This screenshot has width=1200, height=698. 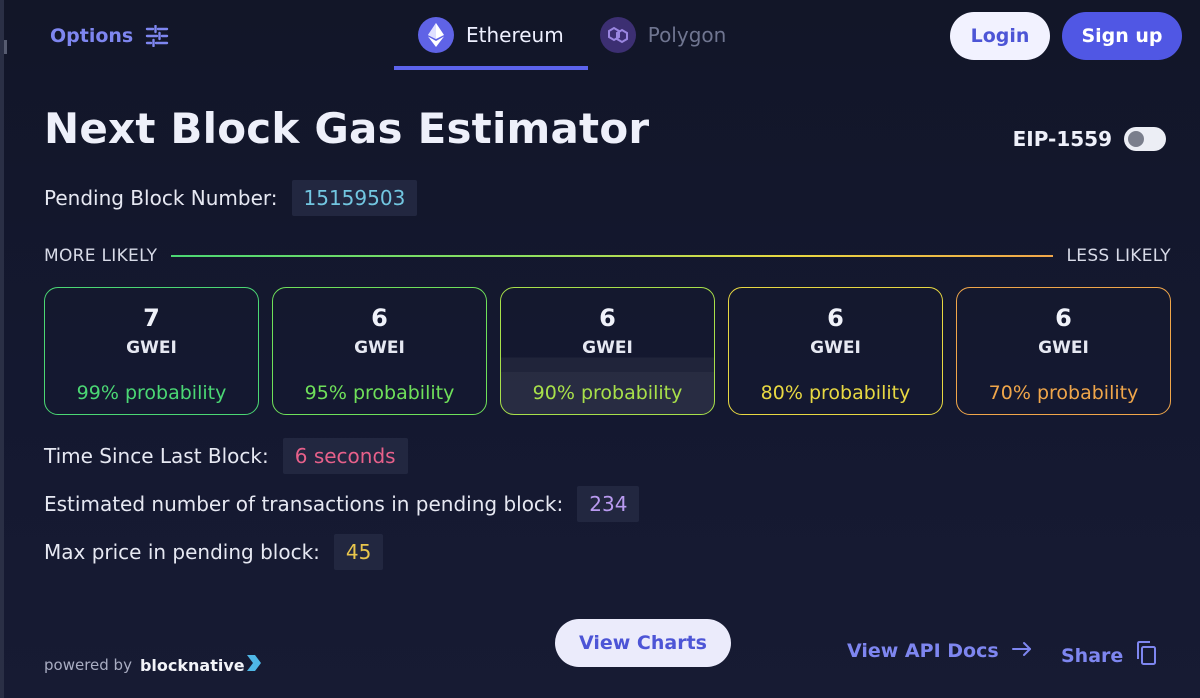 I want to click on max-price-row: Max price in pending block: 45, so click(x=214, y=552).